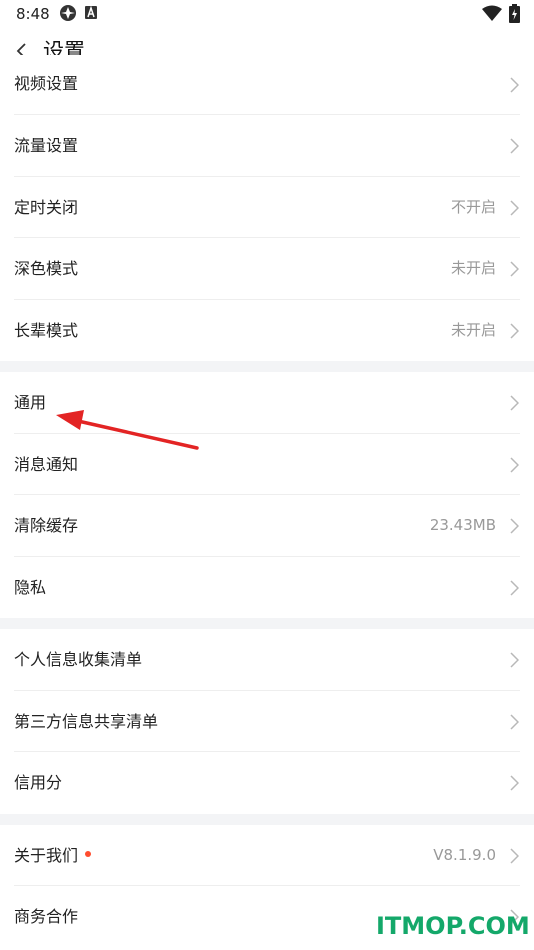  Describe the element at coordinates (462, 525) in the screenshot. I see `row-value: 23.43MB` at that location.